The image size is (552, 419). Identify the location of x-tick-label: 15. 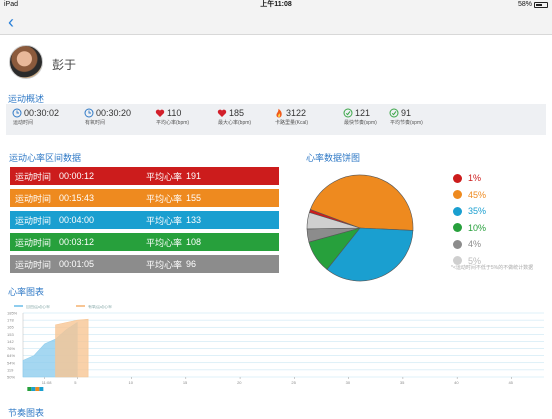
(185, 382).